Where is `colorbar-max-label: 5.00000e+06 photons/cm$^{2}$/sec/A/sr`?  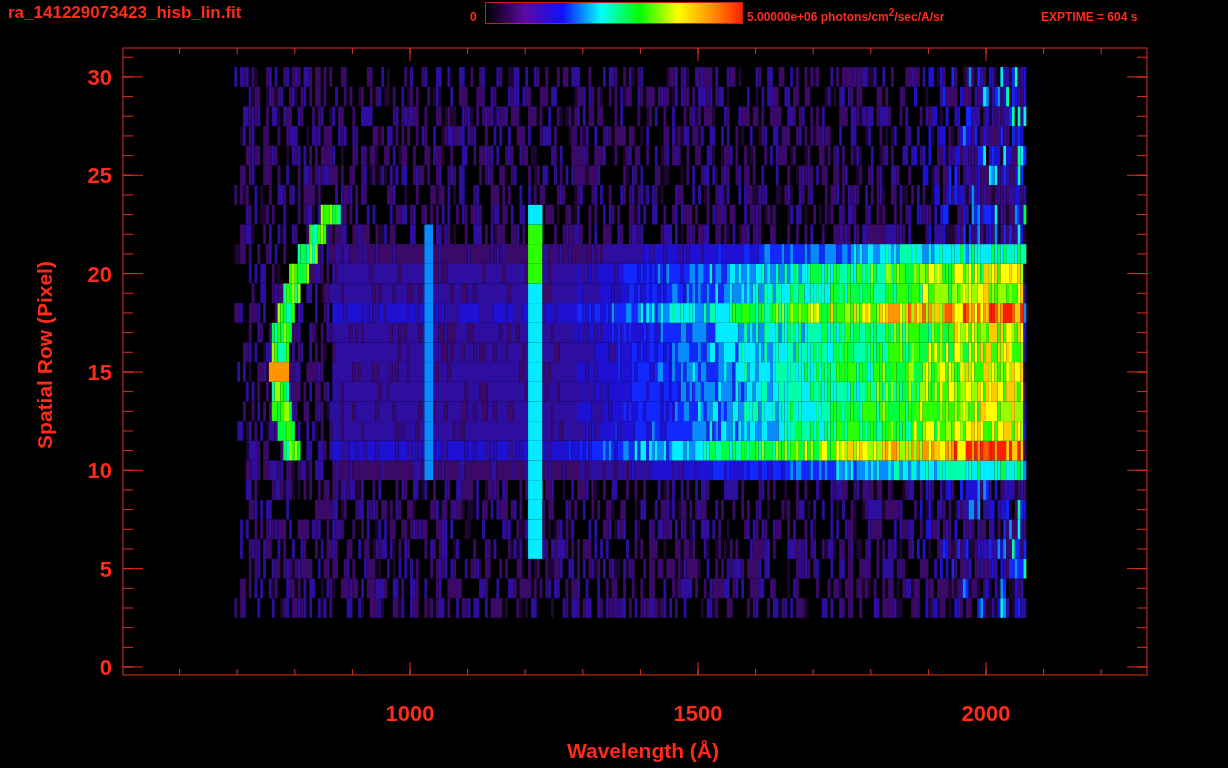
colorbar-max-label: 5.00000e+06 photons/cm$^{2}$/sec/A/sr is located at coordinates (846, 16).